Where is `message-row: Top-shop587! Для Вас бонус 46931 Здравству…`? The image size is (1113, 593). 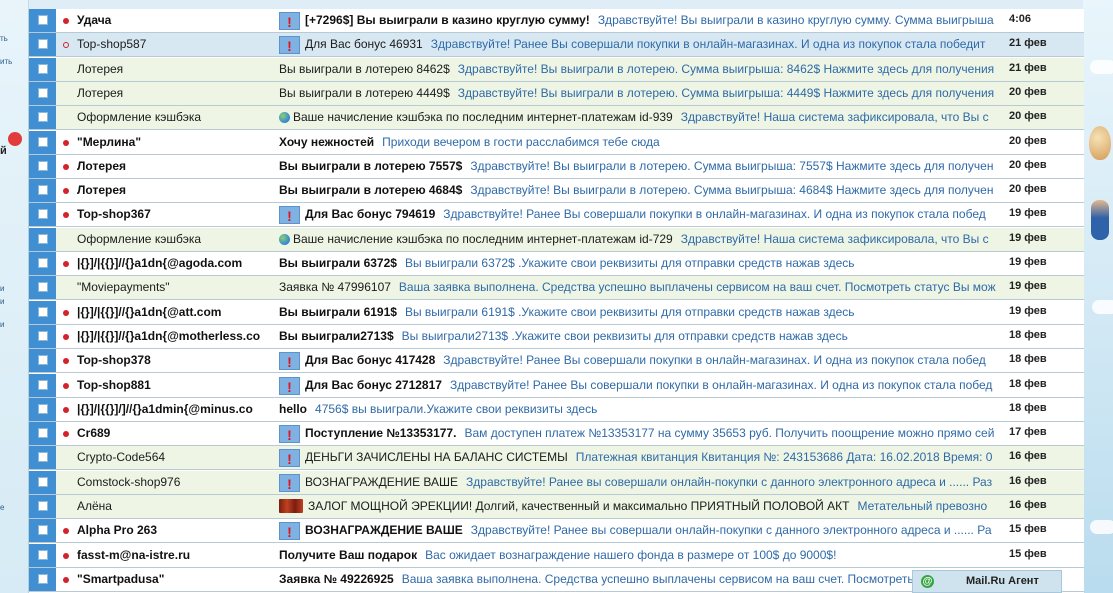 message-row: Top-shop587! Для Вас бонус 46931 Здравству… is located at coordinates (556, 45).